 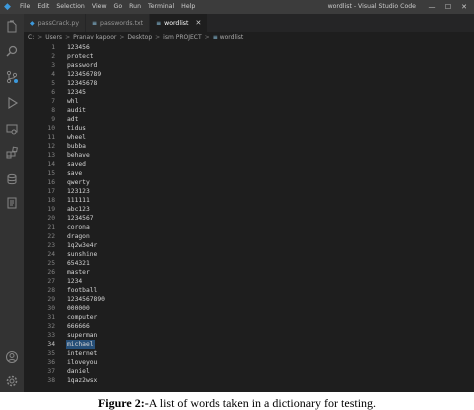 I want to click on editor-line: 21 corona, so click(x=249, y=227).